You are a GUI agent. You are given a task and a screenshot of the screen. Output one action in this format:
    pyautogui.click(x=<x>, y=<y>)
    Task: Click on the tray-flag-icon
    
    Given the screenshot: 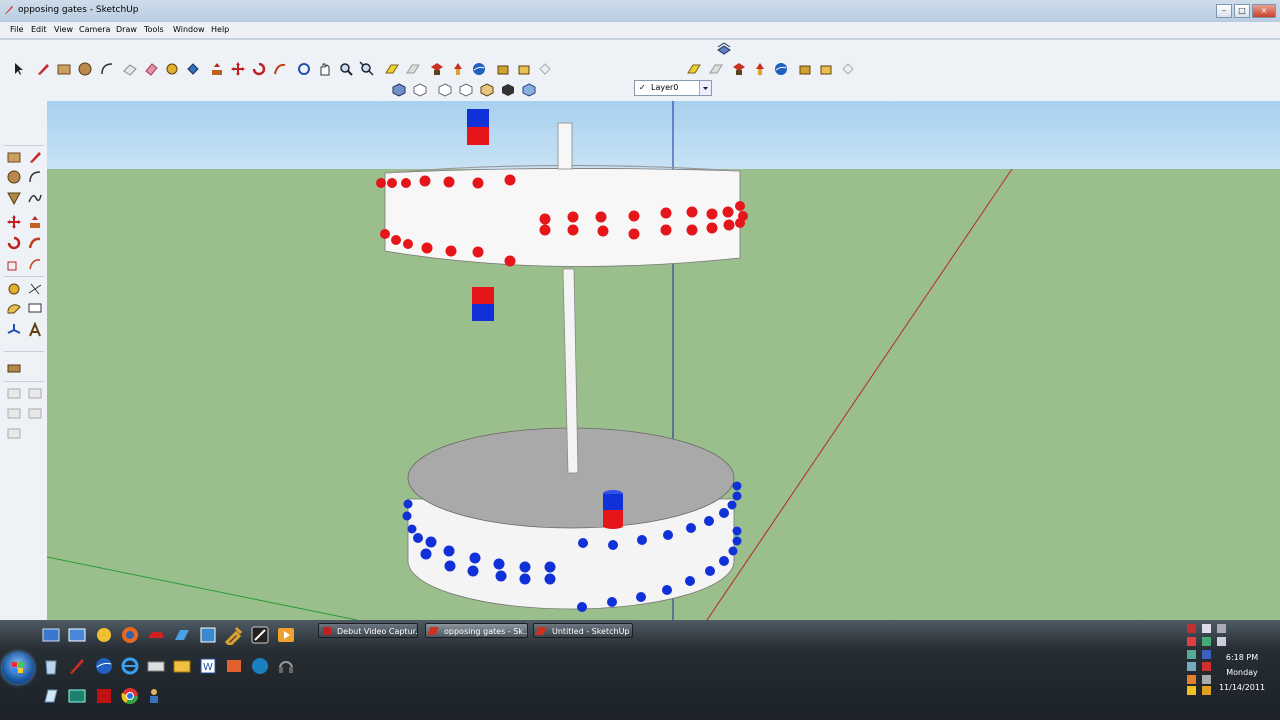 What is the action you would take?
    pyautogui.click(x=1206, y=666)
    